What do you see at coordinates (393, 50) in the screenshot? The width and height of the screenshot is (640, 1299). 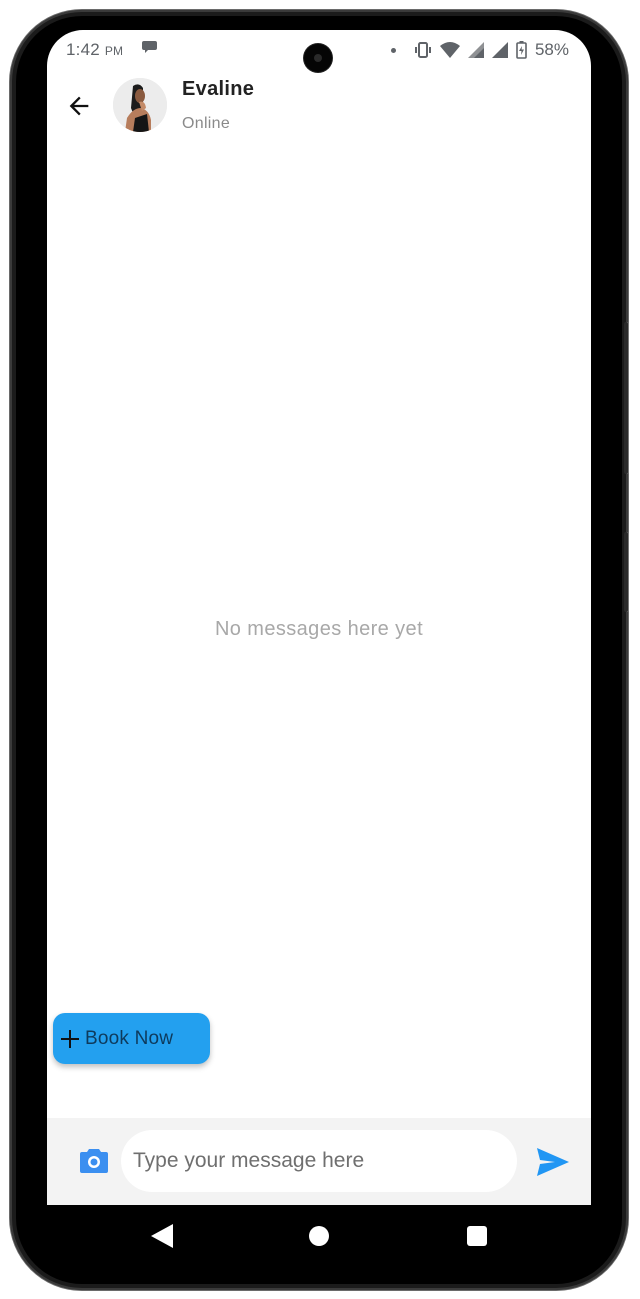 I see `dot-icon` at bounding box center [393, 50].